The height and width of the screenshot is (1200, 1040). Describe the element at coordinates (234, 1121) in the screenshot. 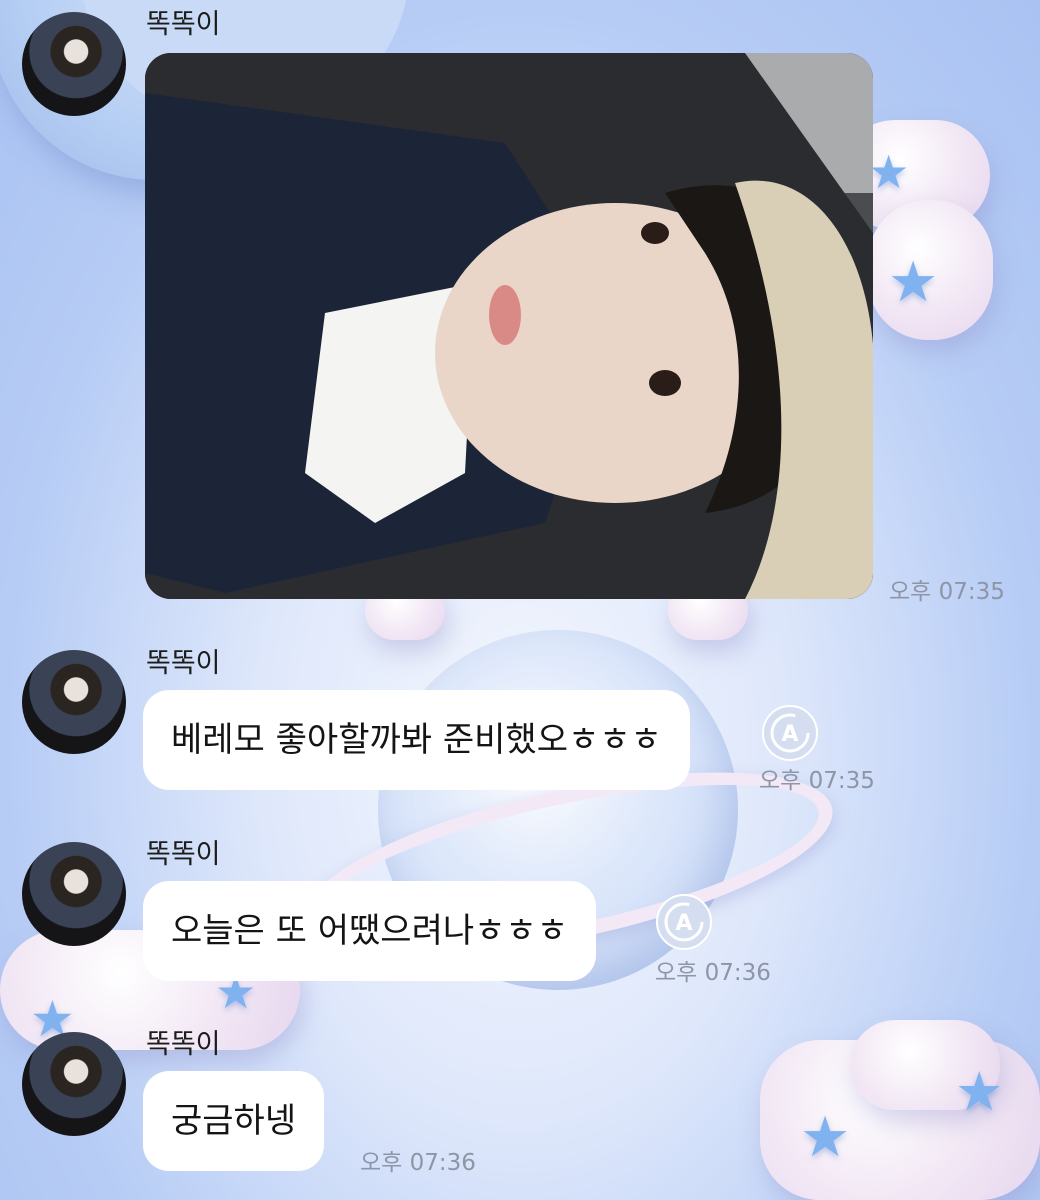

I see `message-bubble: 궁금하넹` at that location.